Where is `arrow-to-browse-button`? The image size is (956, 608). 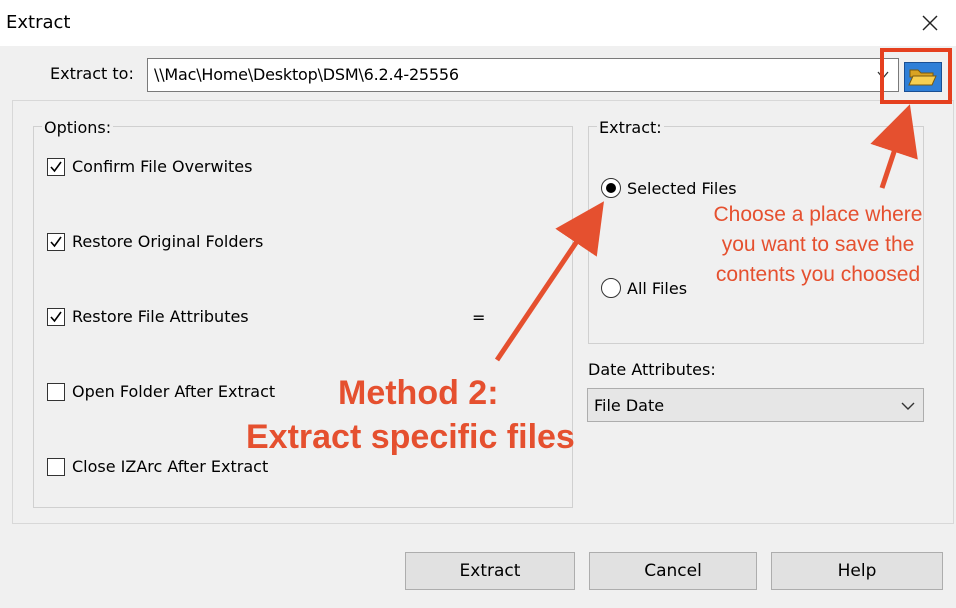 arrow-to-browse-button is located at coordinates (894, 146).